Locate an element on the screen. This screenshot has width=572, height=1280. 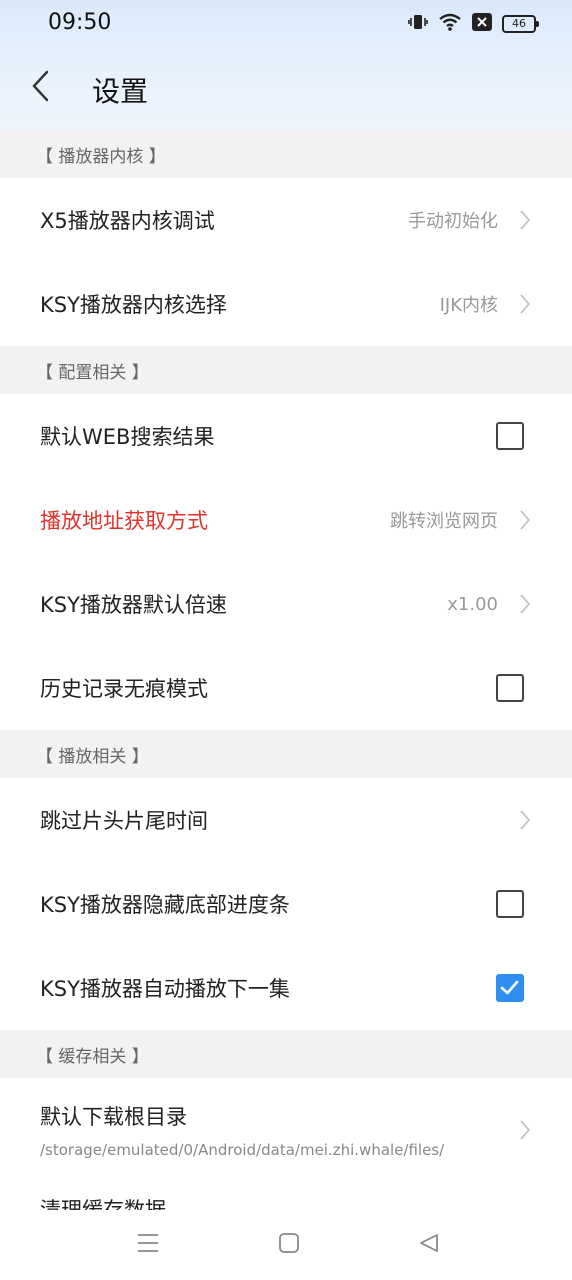
setting-label: 默认WEB搜索结果 is located at coordinates (127, 437).